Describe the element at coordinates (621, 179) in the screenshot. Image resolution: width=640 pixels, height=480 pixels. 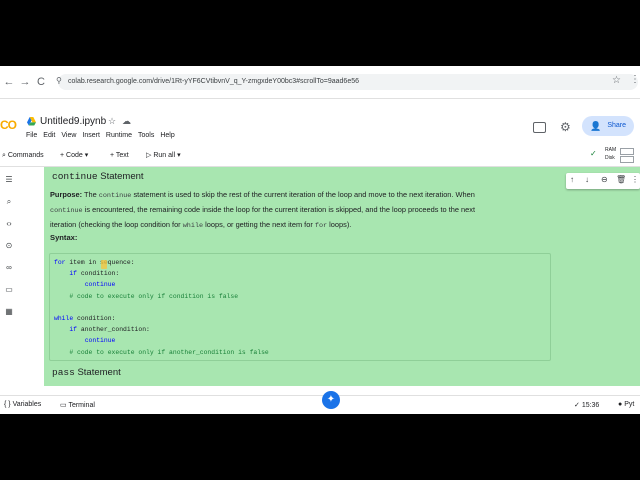
I see `delete-icon: 🗑` at that location.